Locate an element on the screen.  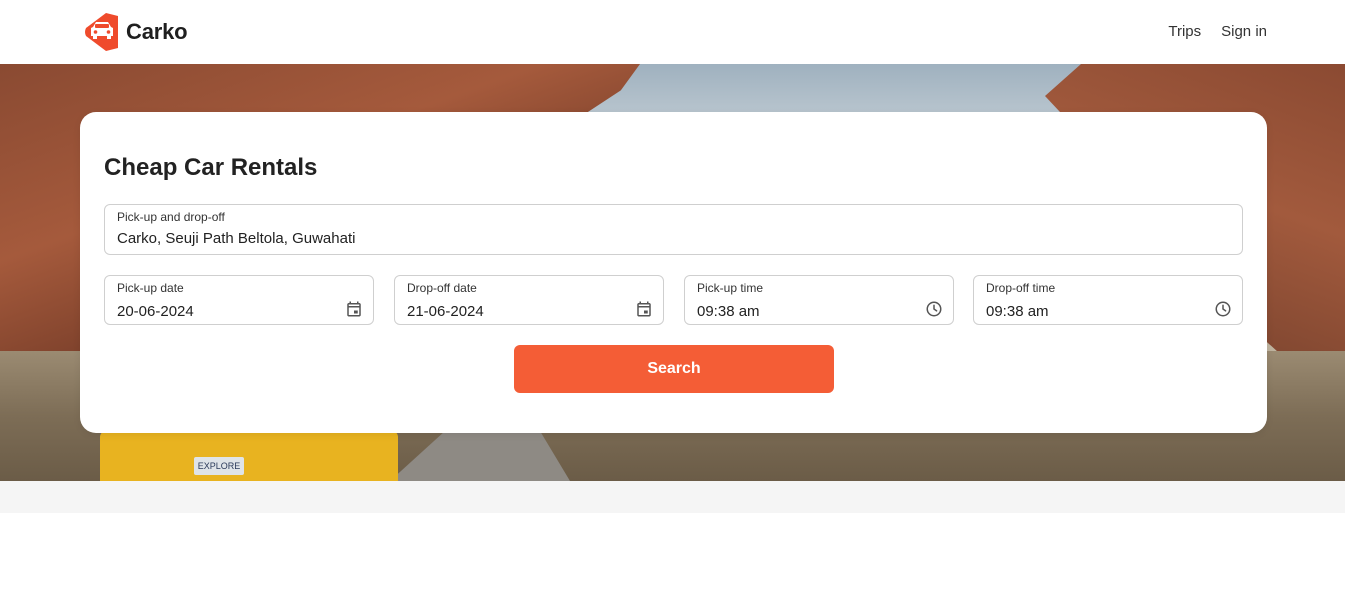
pickup-date-value: 20-06-2024 is located at coordinates (155, 311).